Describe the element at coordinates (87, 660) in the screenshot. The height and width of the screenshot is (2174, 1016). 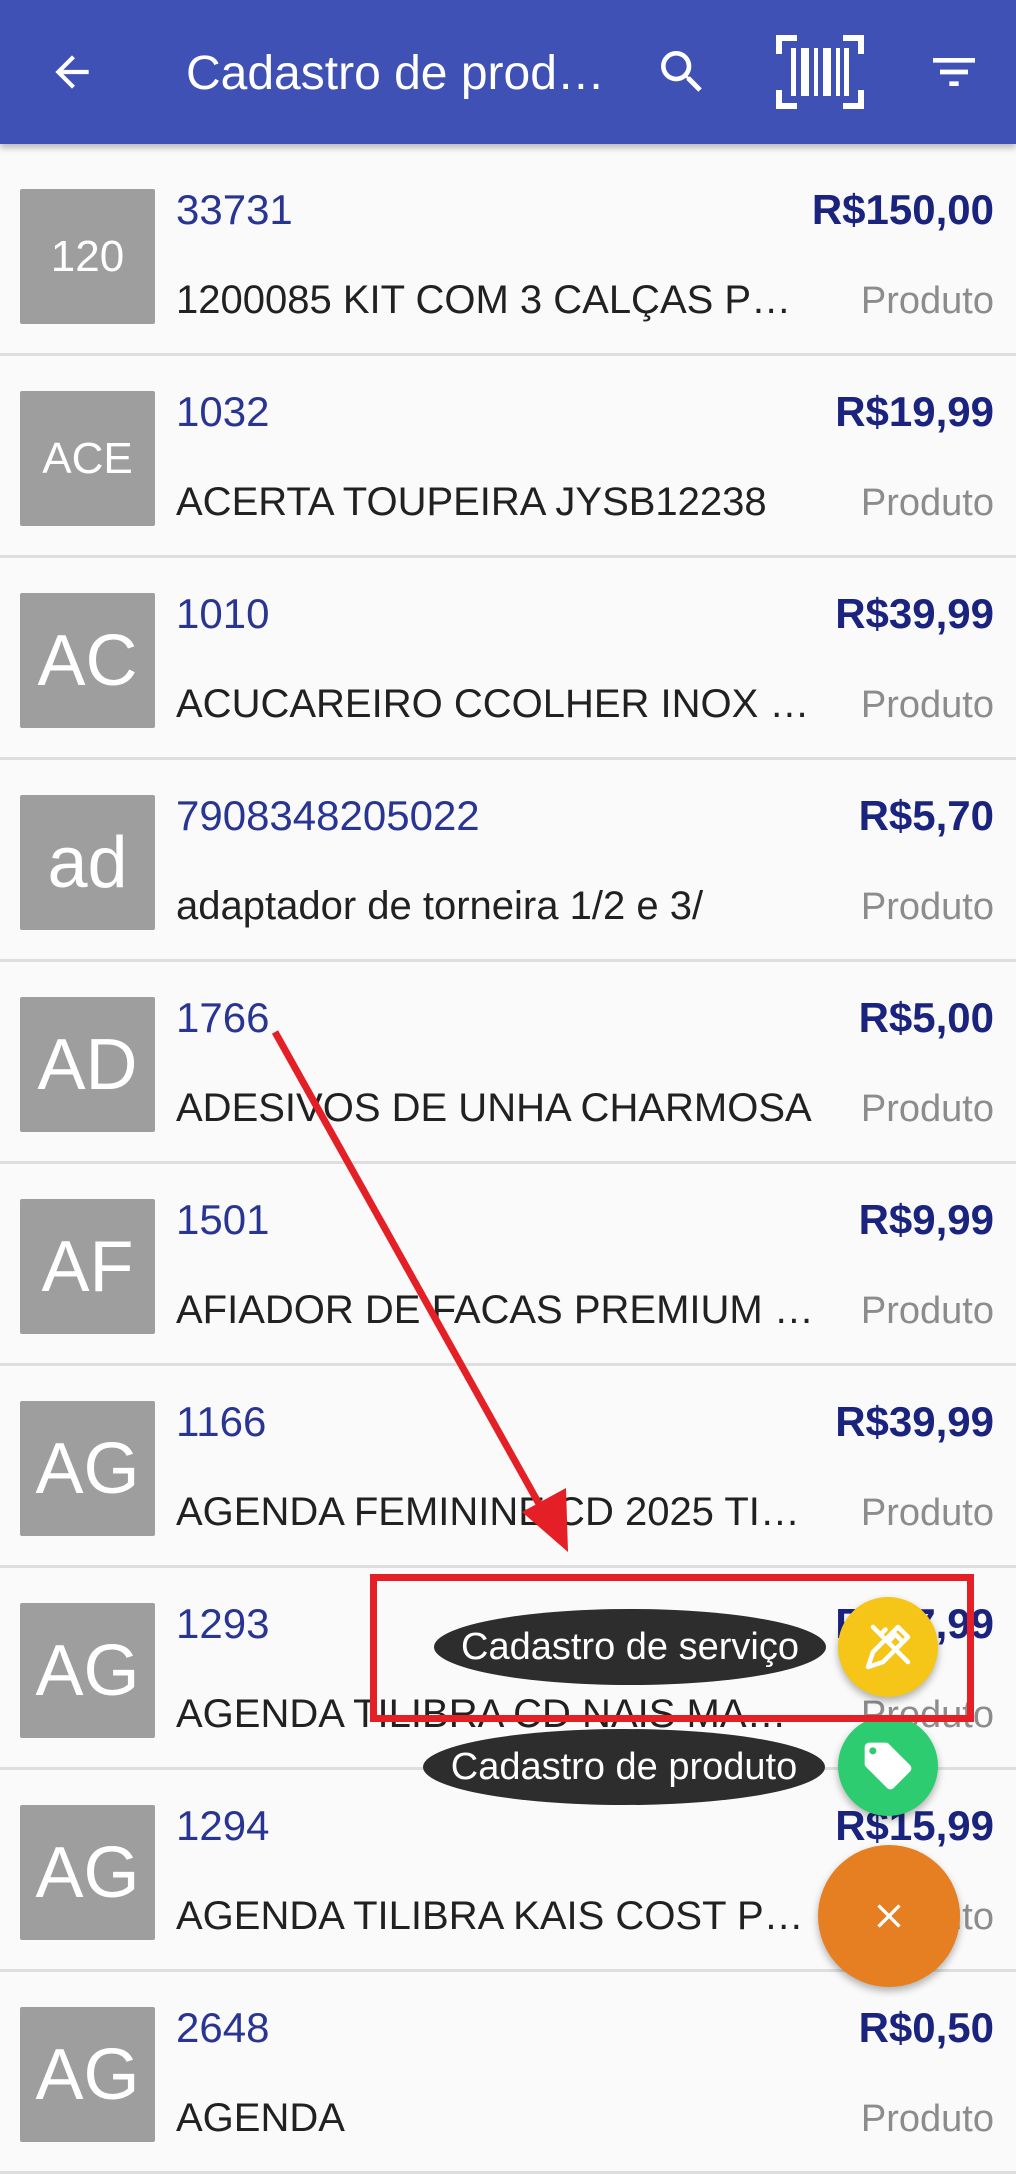
I see `avatar: AC` at that location.